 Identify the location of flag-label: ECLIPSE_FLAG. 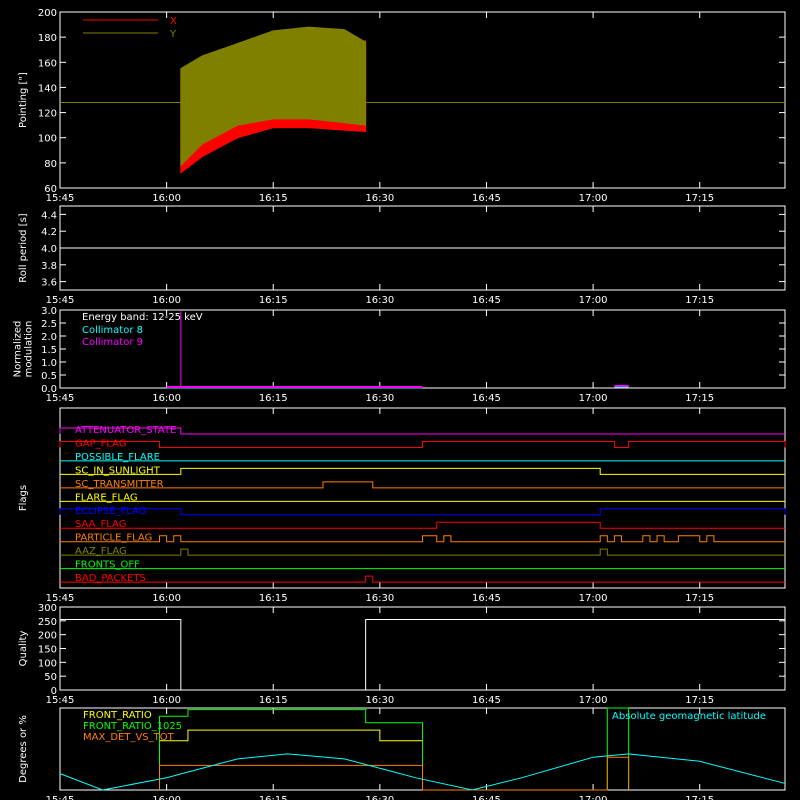
(110, 511).